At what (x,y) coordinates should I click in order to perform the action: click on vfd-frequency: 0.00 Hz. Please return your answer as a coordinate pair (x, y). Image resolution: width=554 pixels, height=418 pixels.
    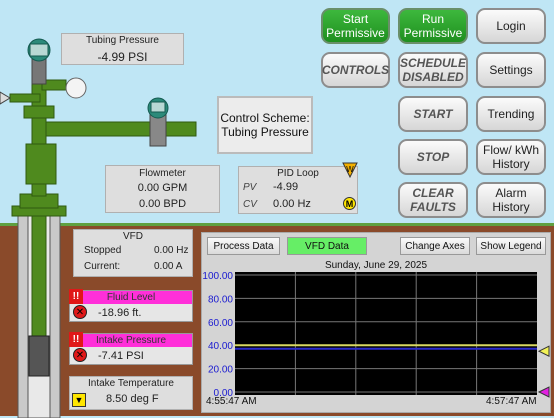
    Looking at the image, I should click on (171, 250).